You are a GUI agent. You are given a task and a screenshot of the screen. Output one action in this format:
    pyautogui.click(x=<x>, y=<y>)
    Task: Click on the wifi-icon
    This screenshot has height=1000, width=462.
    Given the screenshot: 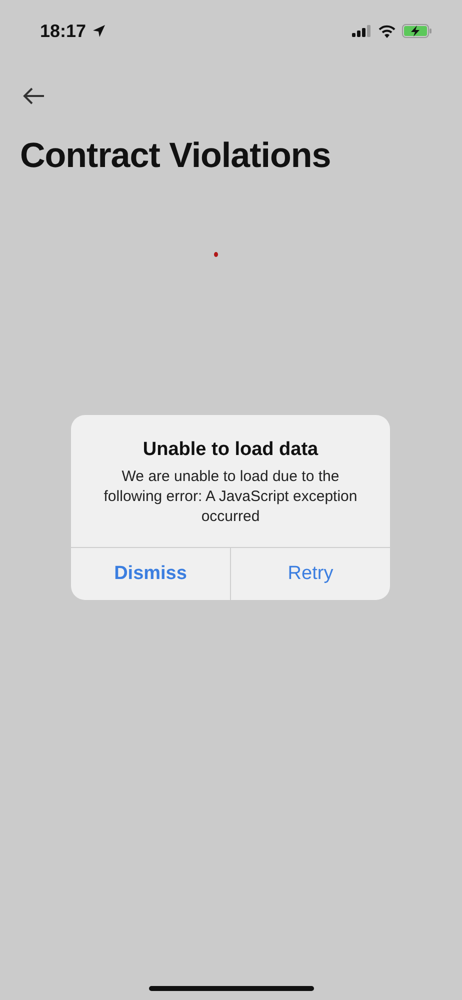 What is the action you would take?
    pyautogui.click(x=387, y=31)
    